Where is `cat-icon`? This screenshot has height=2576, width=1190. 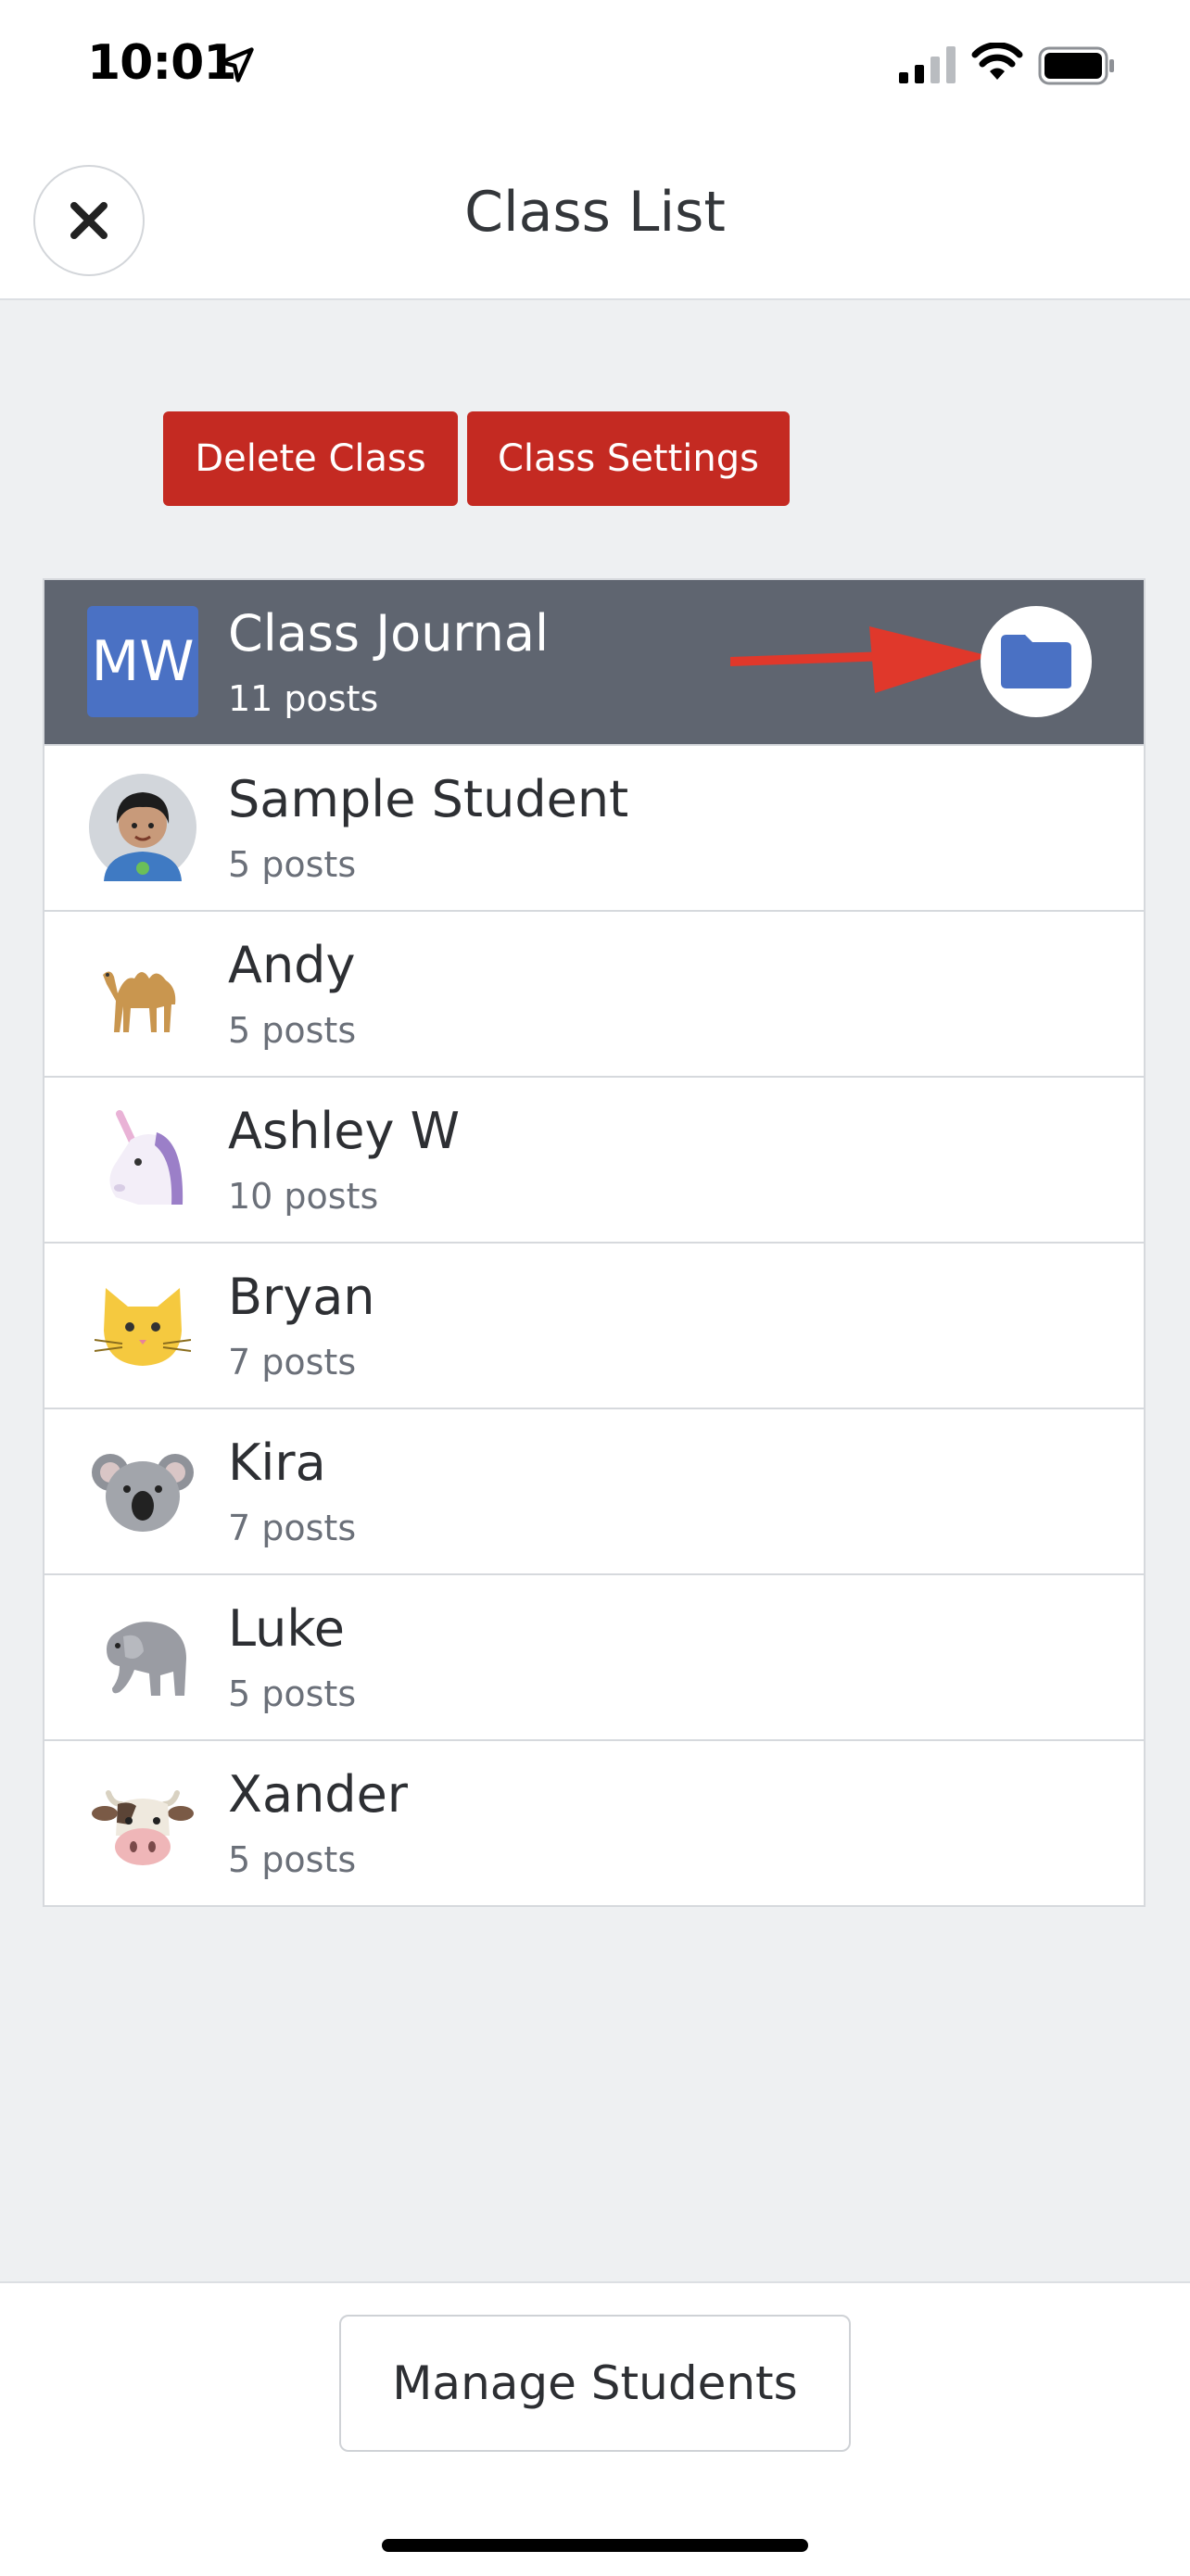 cat-icon is located at coordinates (142, 1325).